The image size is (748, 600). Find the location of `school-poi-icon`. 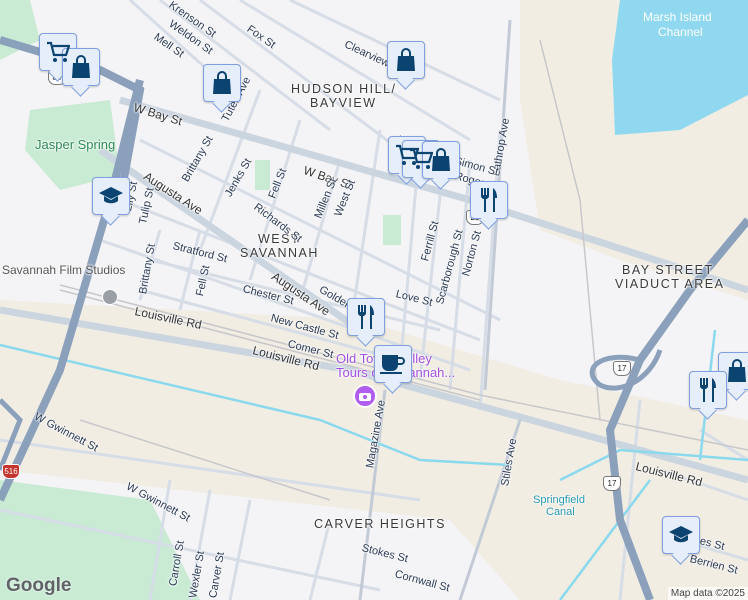

school-poi-icon is located at coordinates (110, 297).